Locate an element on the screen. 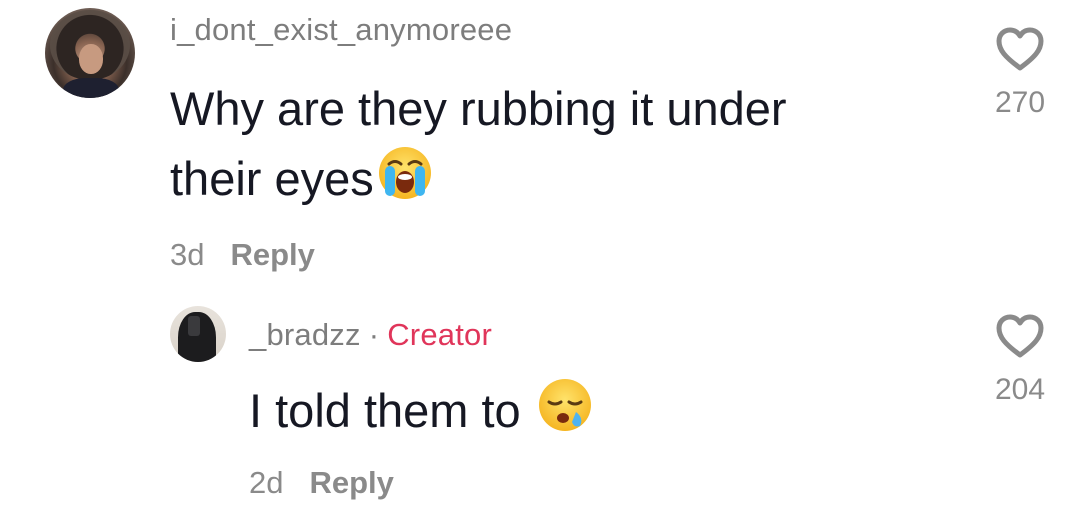 Image resolution: width=1080 pixels, height=513 pixels. comment-time: 3d is located at coordinates (187, 254).